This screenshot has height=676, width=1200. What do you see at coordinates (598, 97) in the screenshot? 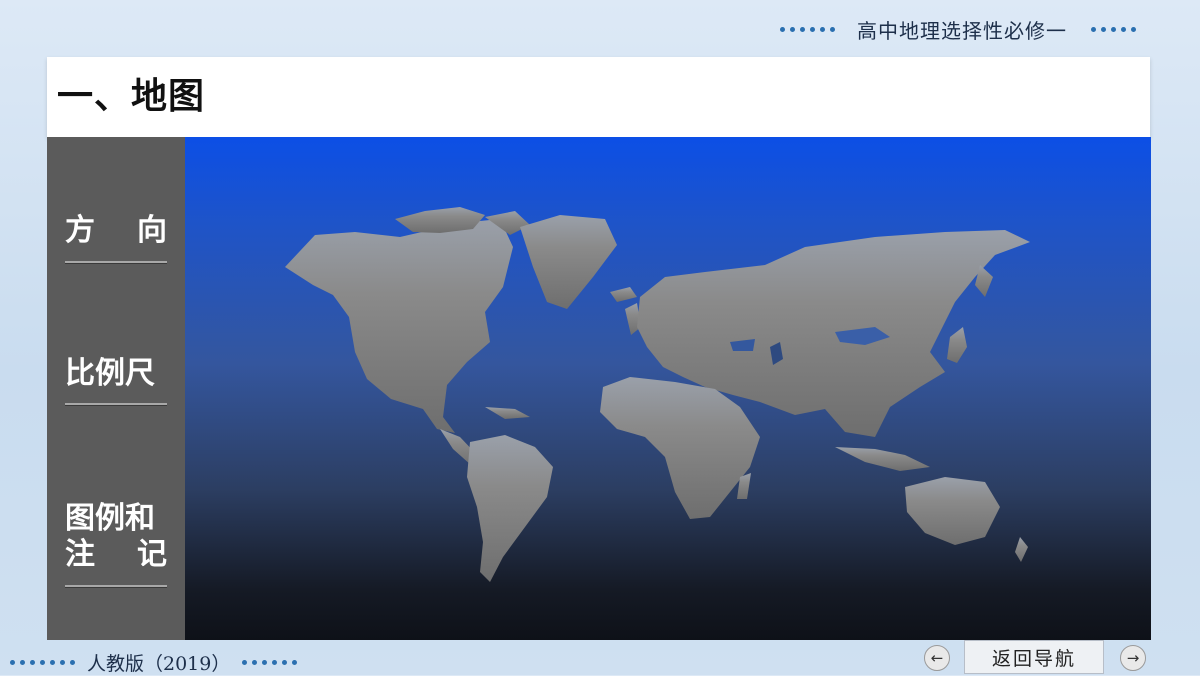
I see `section-title-bar: 一、地图` at bounding box center [598, 97].